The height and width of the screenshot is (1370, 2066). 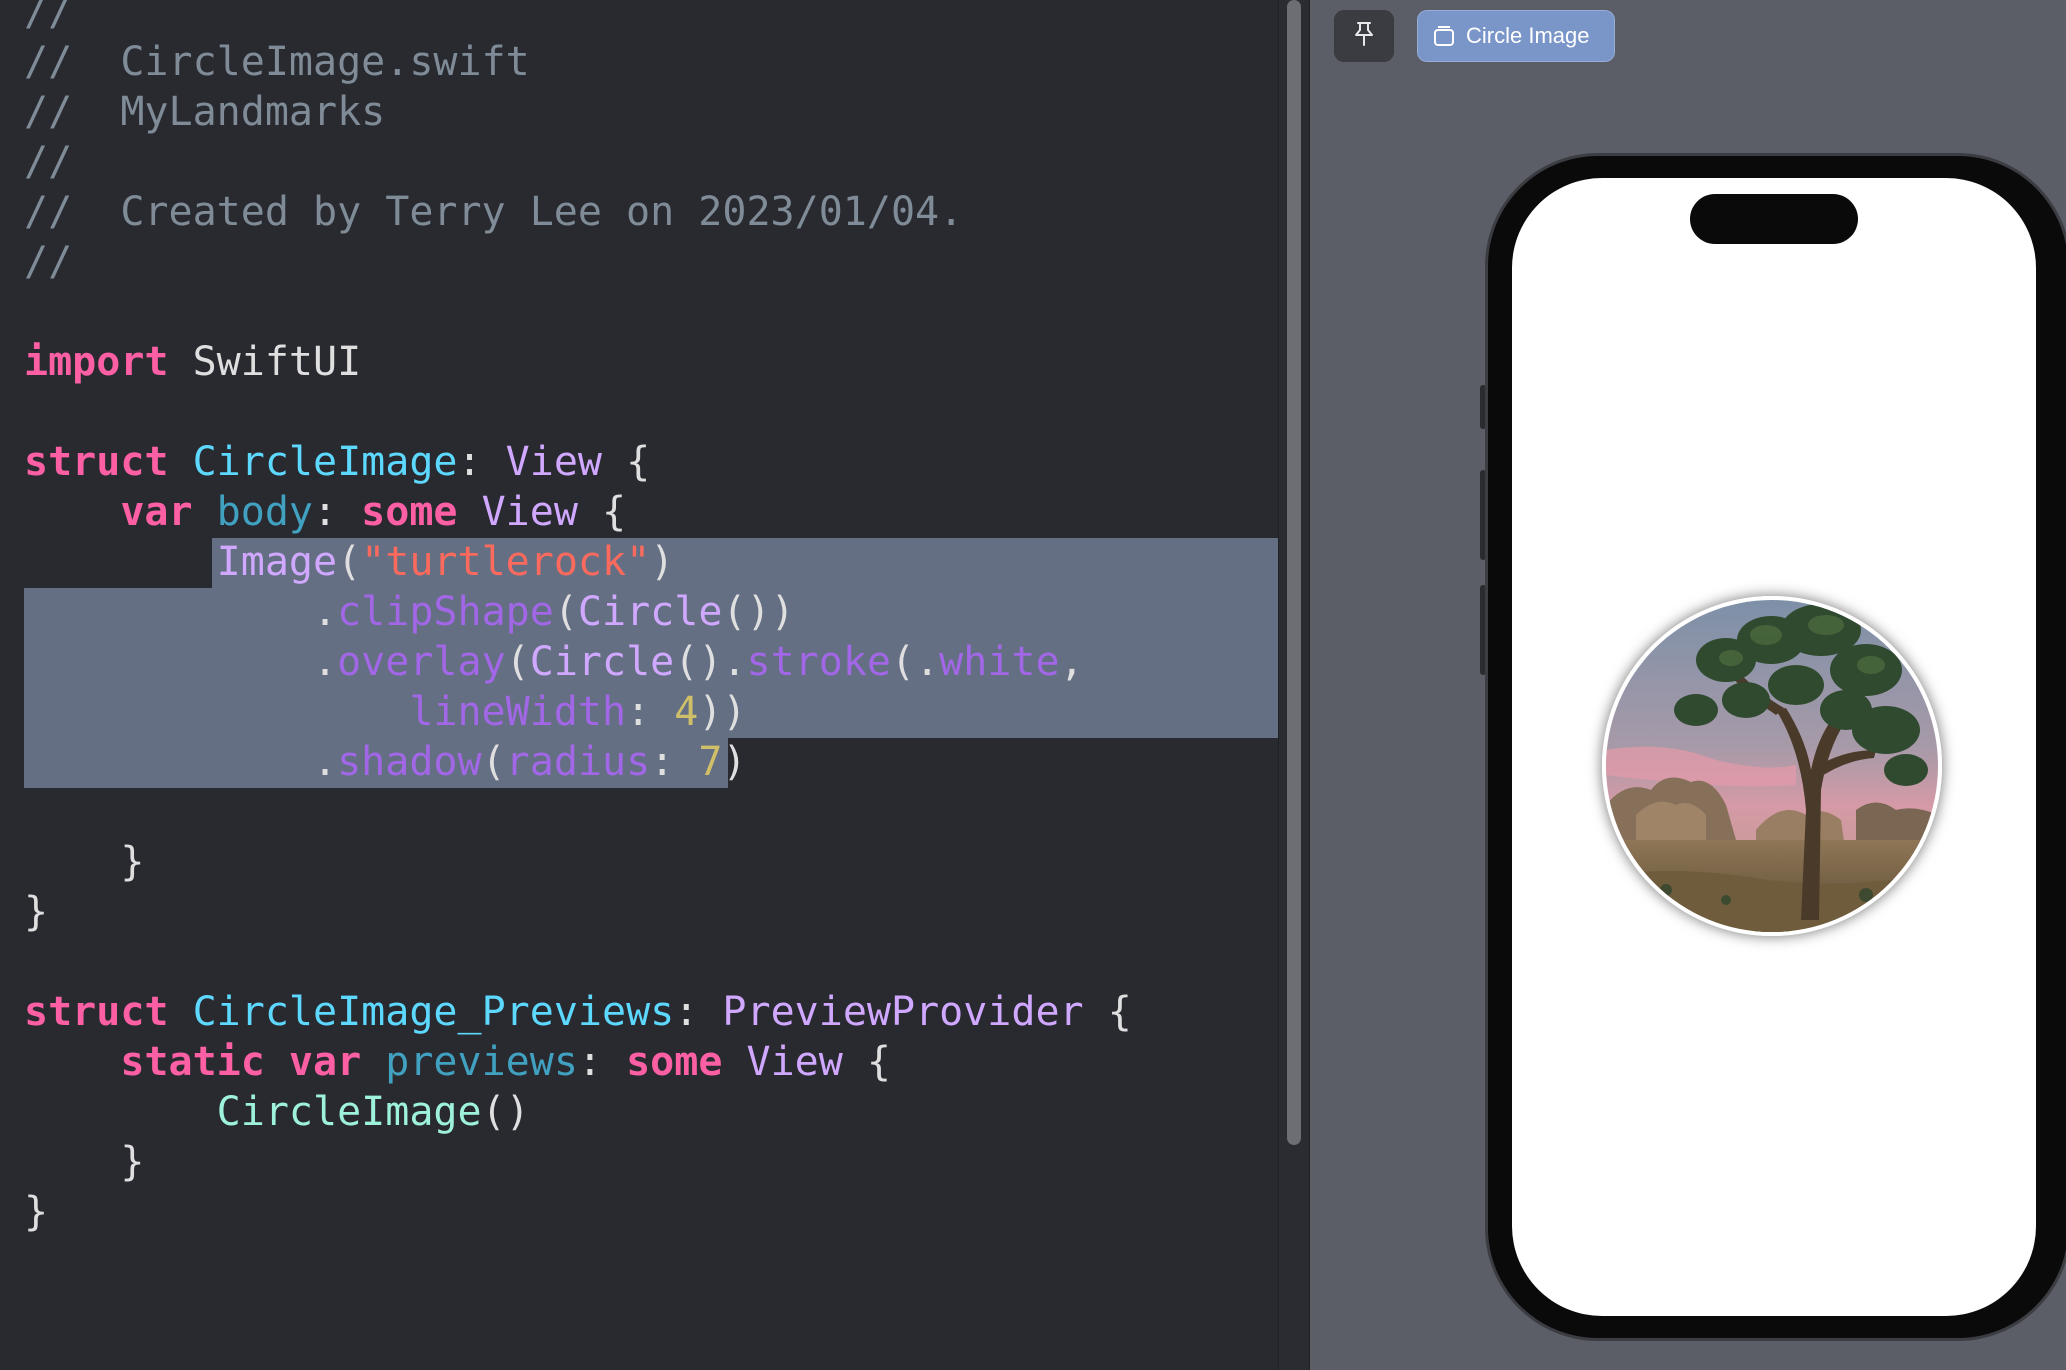 I want to click on code-token: 4, so click(x=686, y=712).